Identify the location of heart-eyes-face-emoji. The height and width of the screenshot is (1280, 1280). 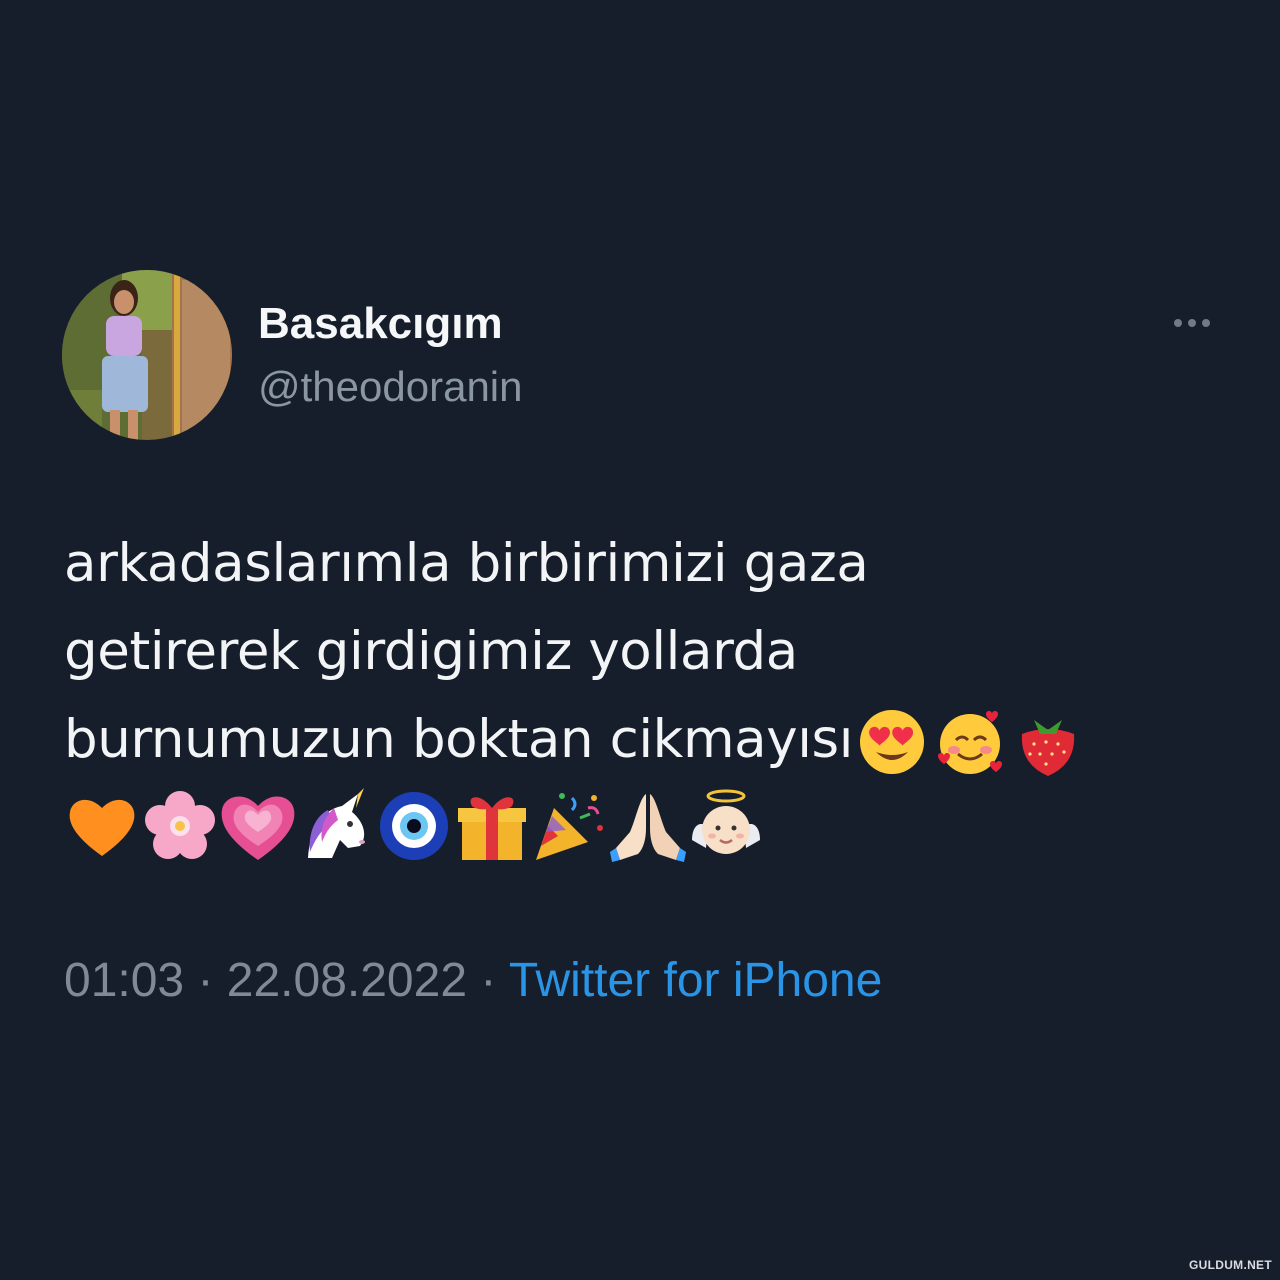
(892, 742).